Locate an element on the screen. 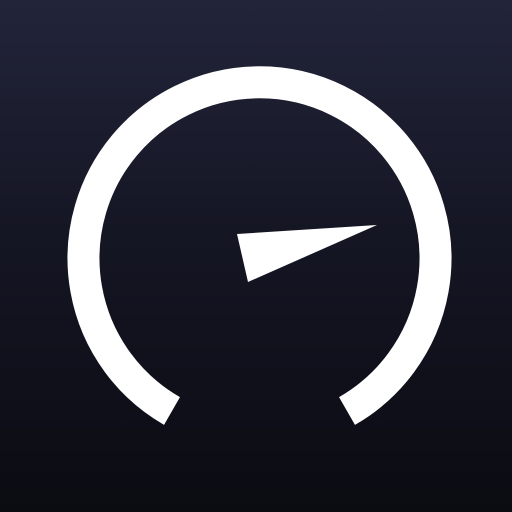 Image resolution: width=512 pixels, height=512 pixels. gauge-needle is located at coordinates (307, 253).